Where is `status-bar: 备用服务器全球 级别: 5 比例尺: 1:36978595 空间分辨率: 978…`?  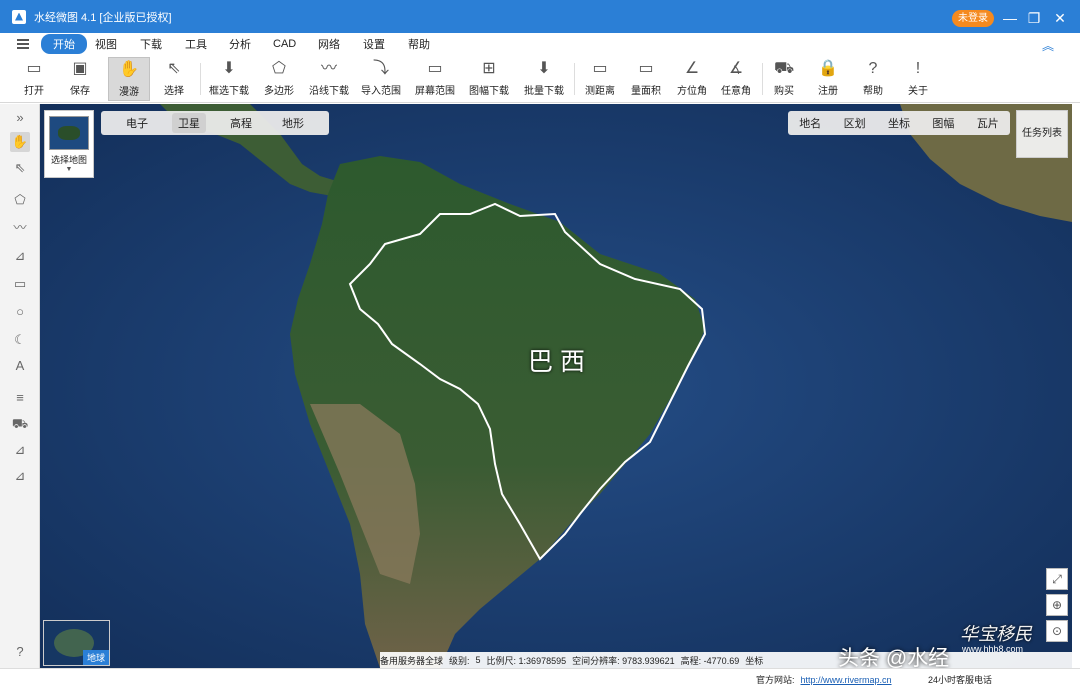
status-bar: 备用服务器全球 级别: 5 比例尺: 1:36978595 空间分辨率: 978… is located at coordinates (726, 660).